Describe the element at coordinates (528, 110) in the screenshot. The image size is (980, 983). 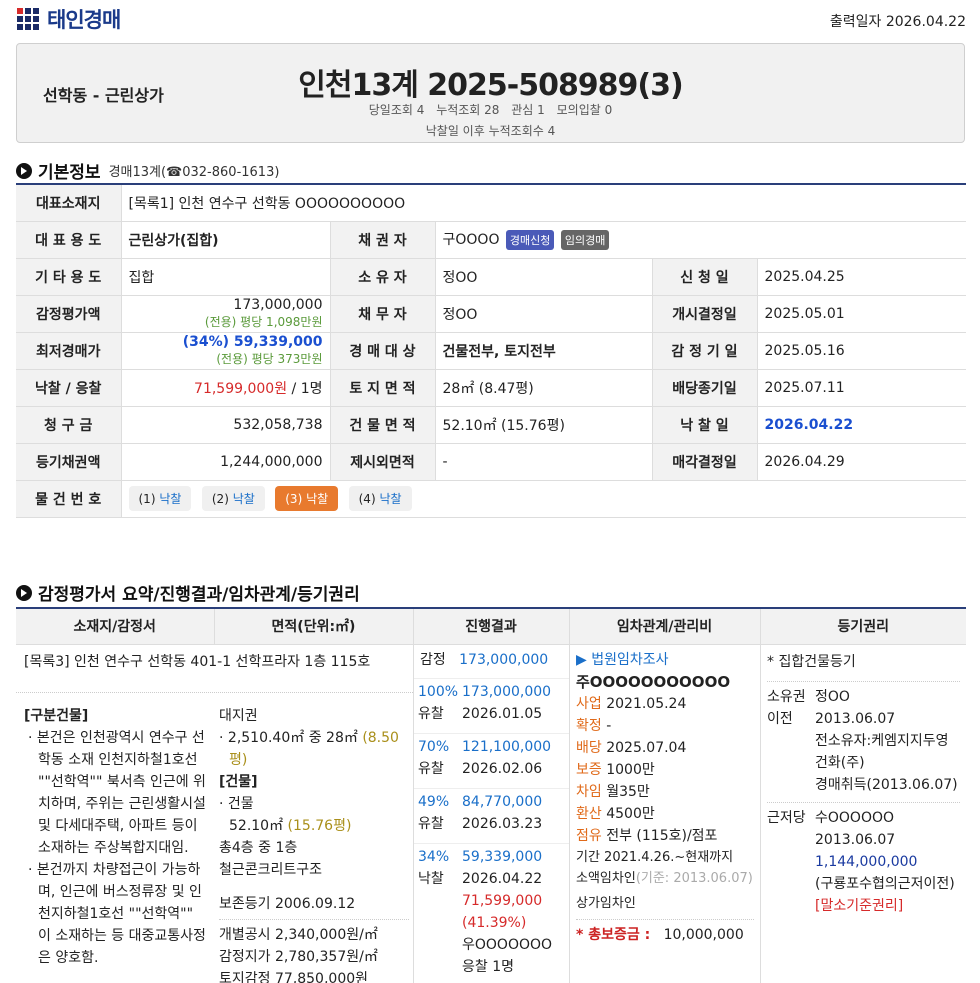
I see `stat-interest: 관심 1` at that location.